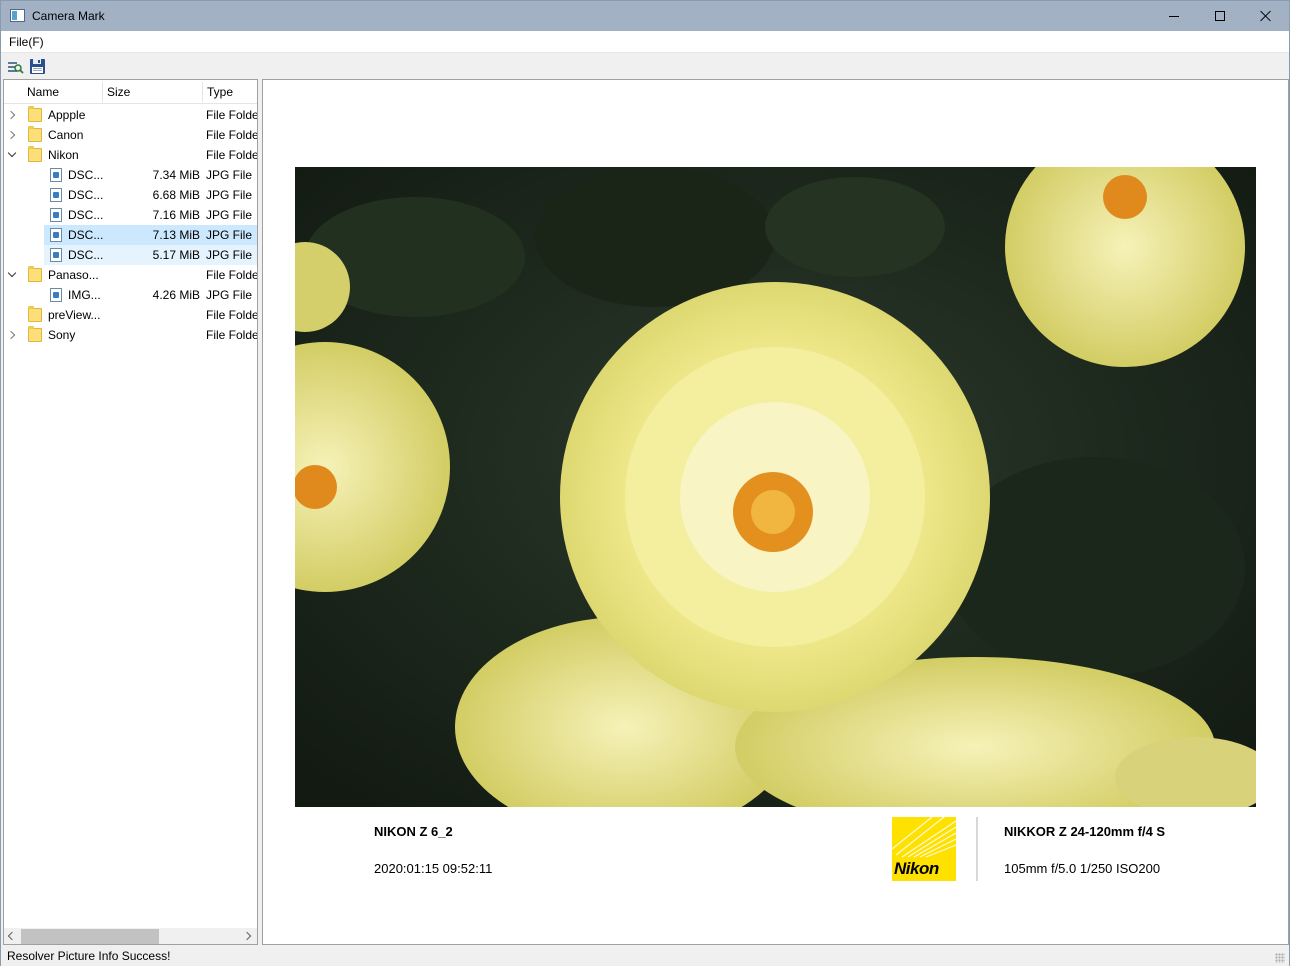 This screenshot has height=966, width=1290. Describe the element at coordinates (130, 255) in the screenshot. I see `tree-row-file: DSC... 5.17 MiB JPG File` at that location.